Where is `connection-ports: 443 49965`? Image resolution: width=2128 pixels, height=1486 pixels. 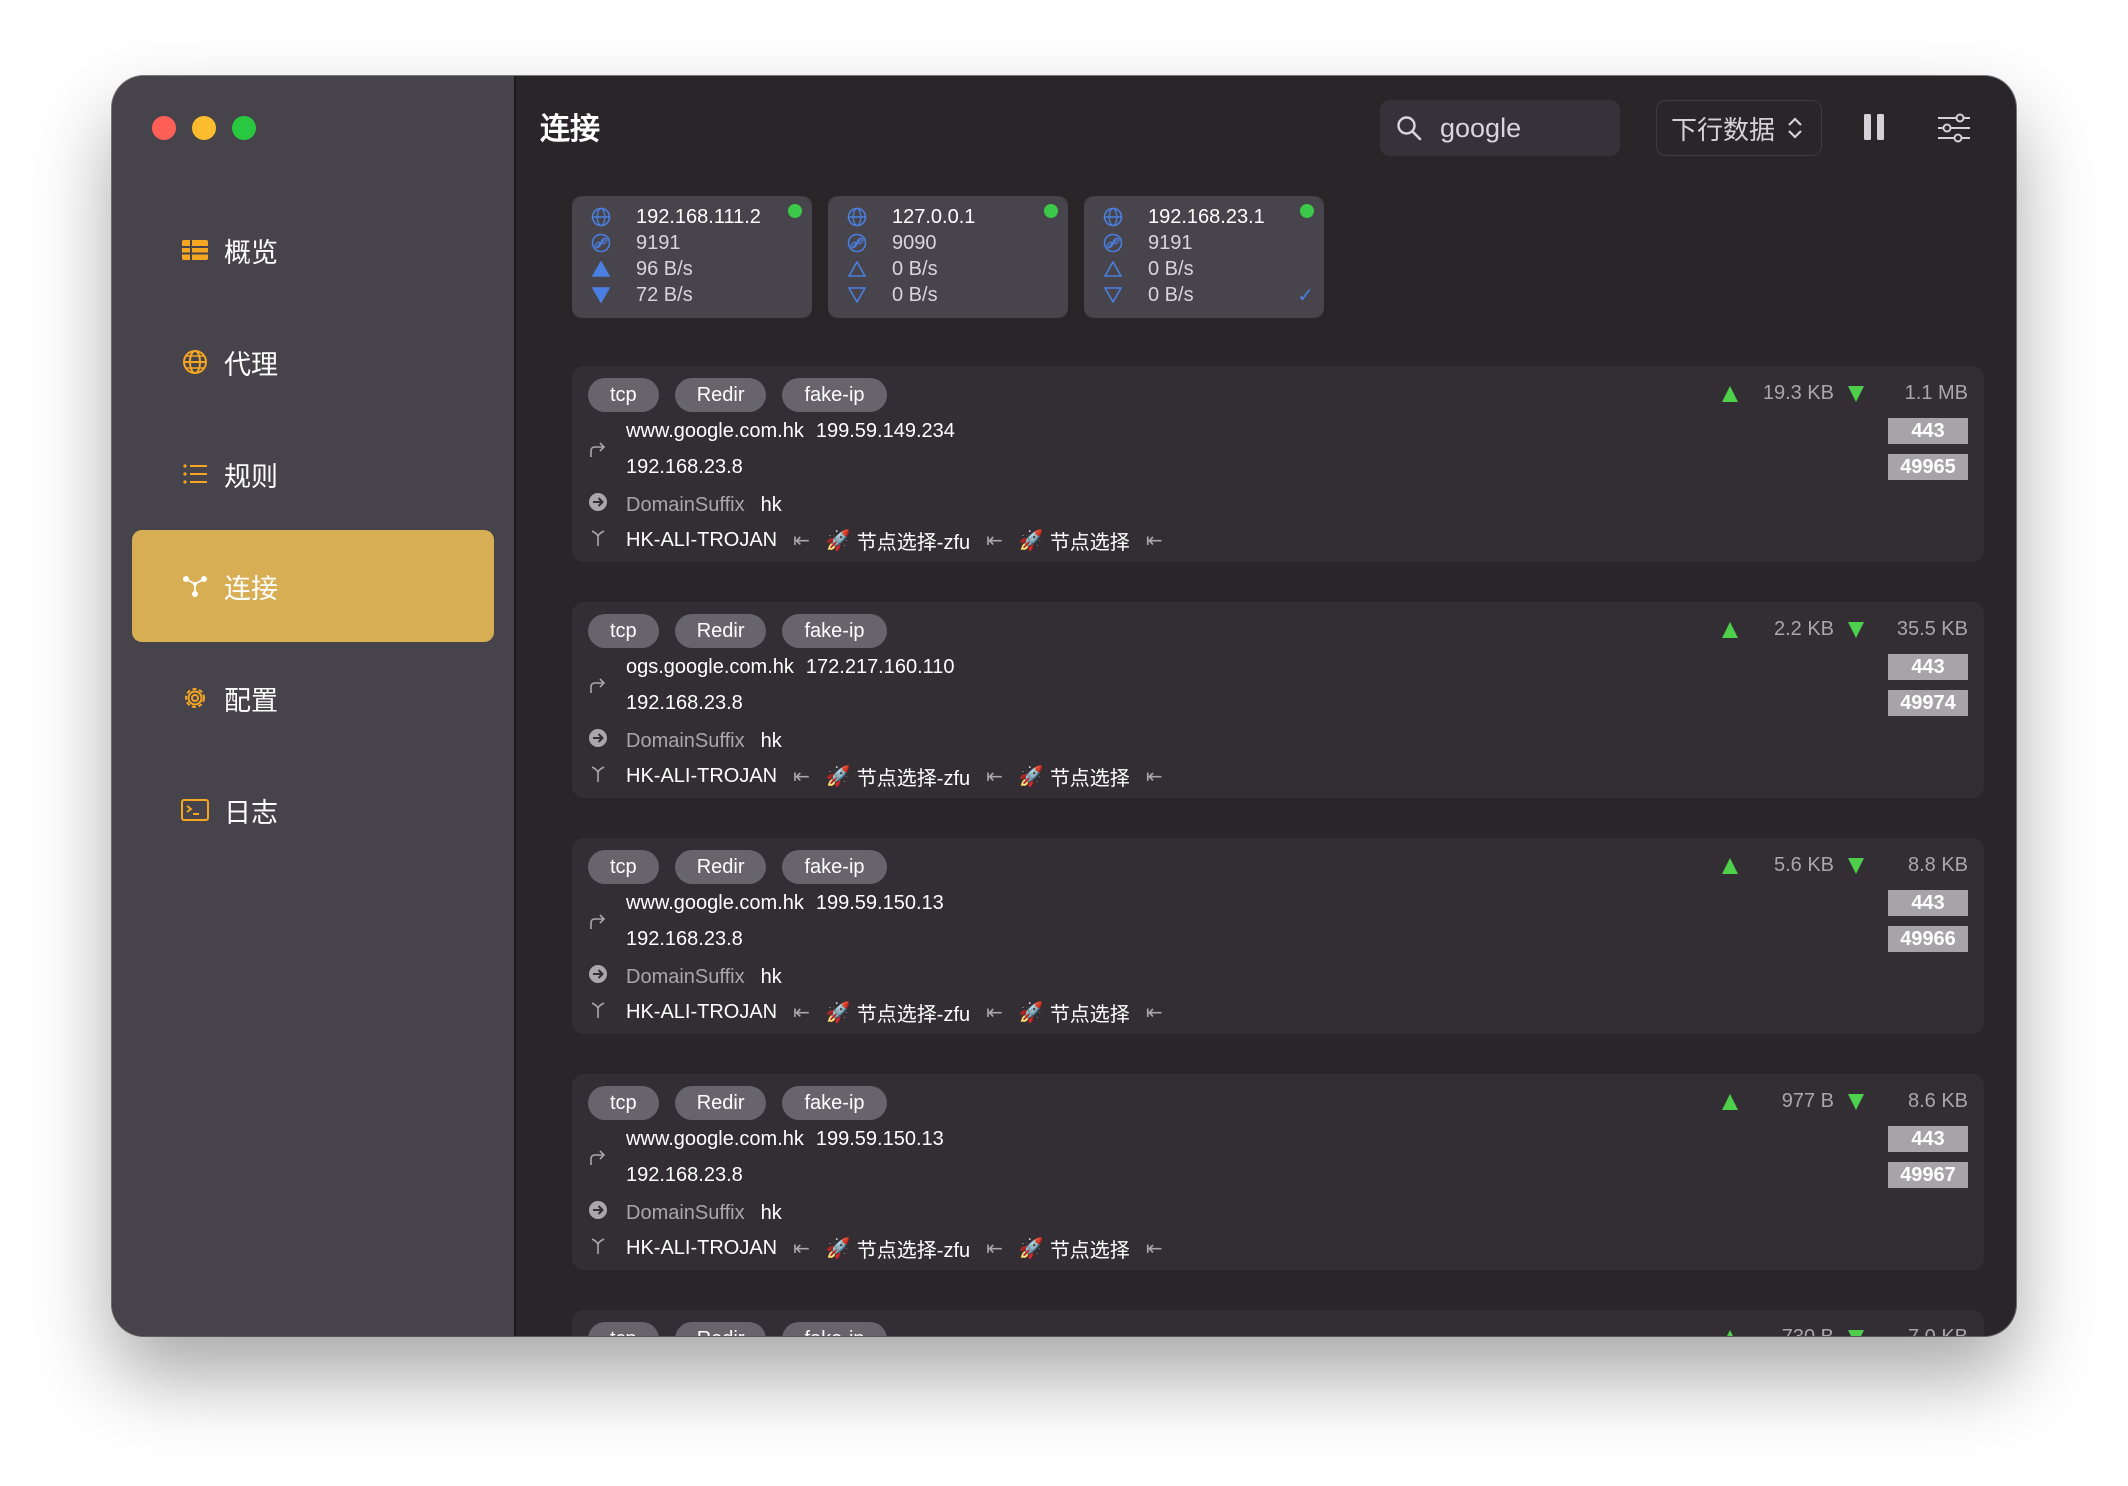
connection-ports: 443 49965 is located at coordinates (1928, 449).